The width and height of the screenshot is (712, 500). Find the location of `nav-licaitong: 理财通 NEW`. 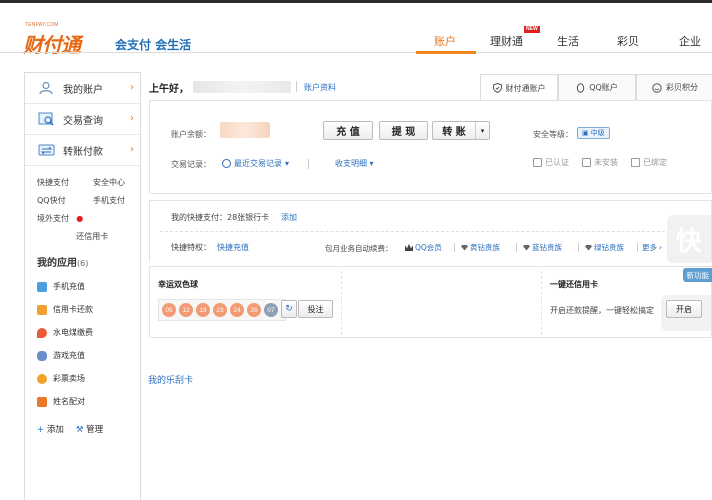

nav-licaitong: 理财通 NEW is located at coordinates (515, 37).